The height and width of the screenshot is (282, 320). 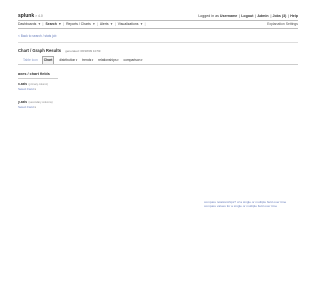 I want to click on nav-label: Dashboards, so click(x=27, y=24).